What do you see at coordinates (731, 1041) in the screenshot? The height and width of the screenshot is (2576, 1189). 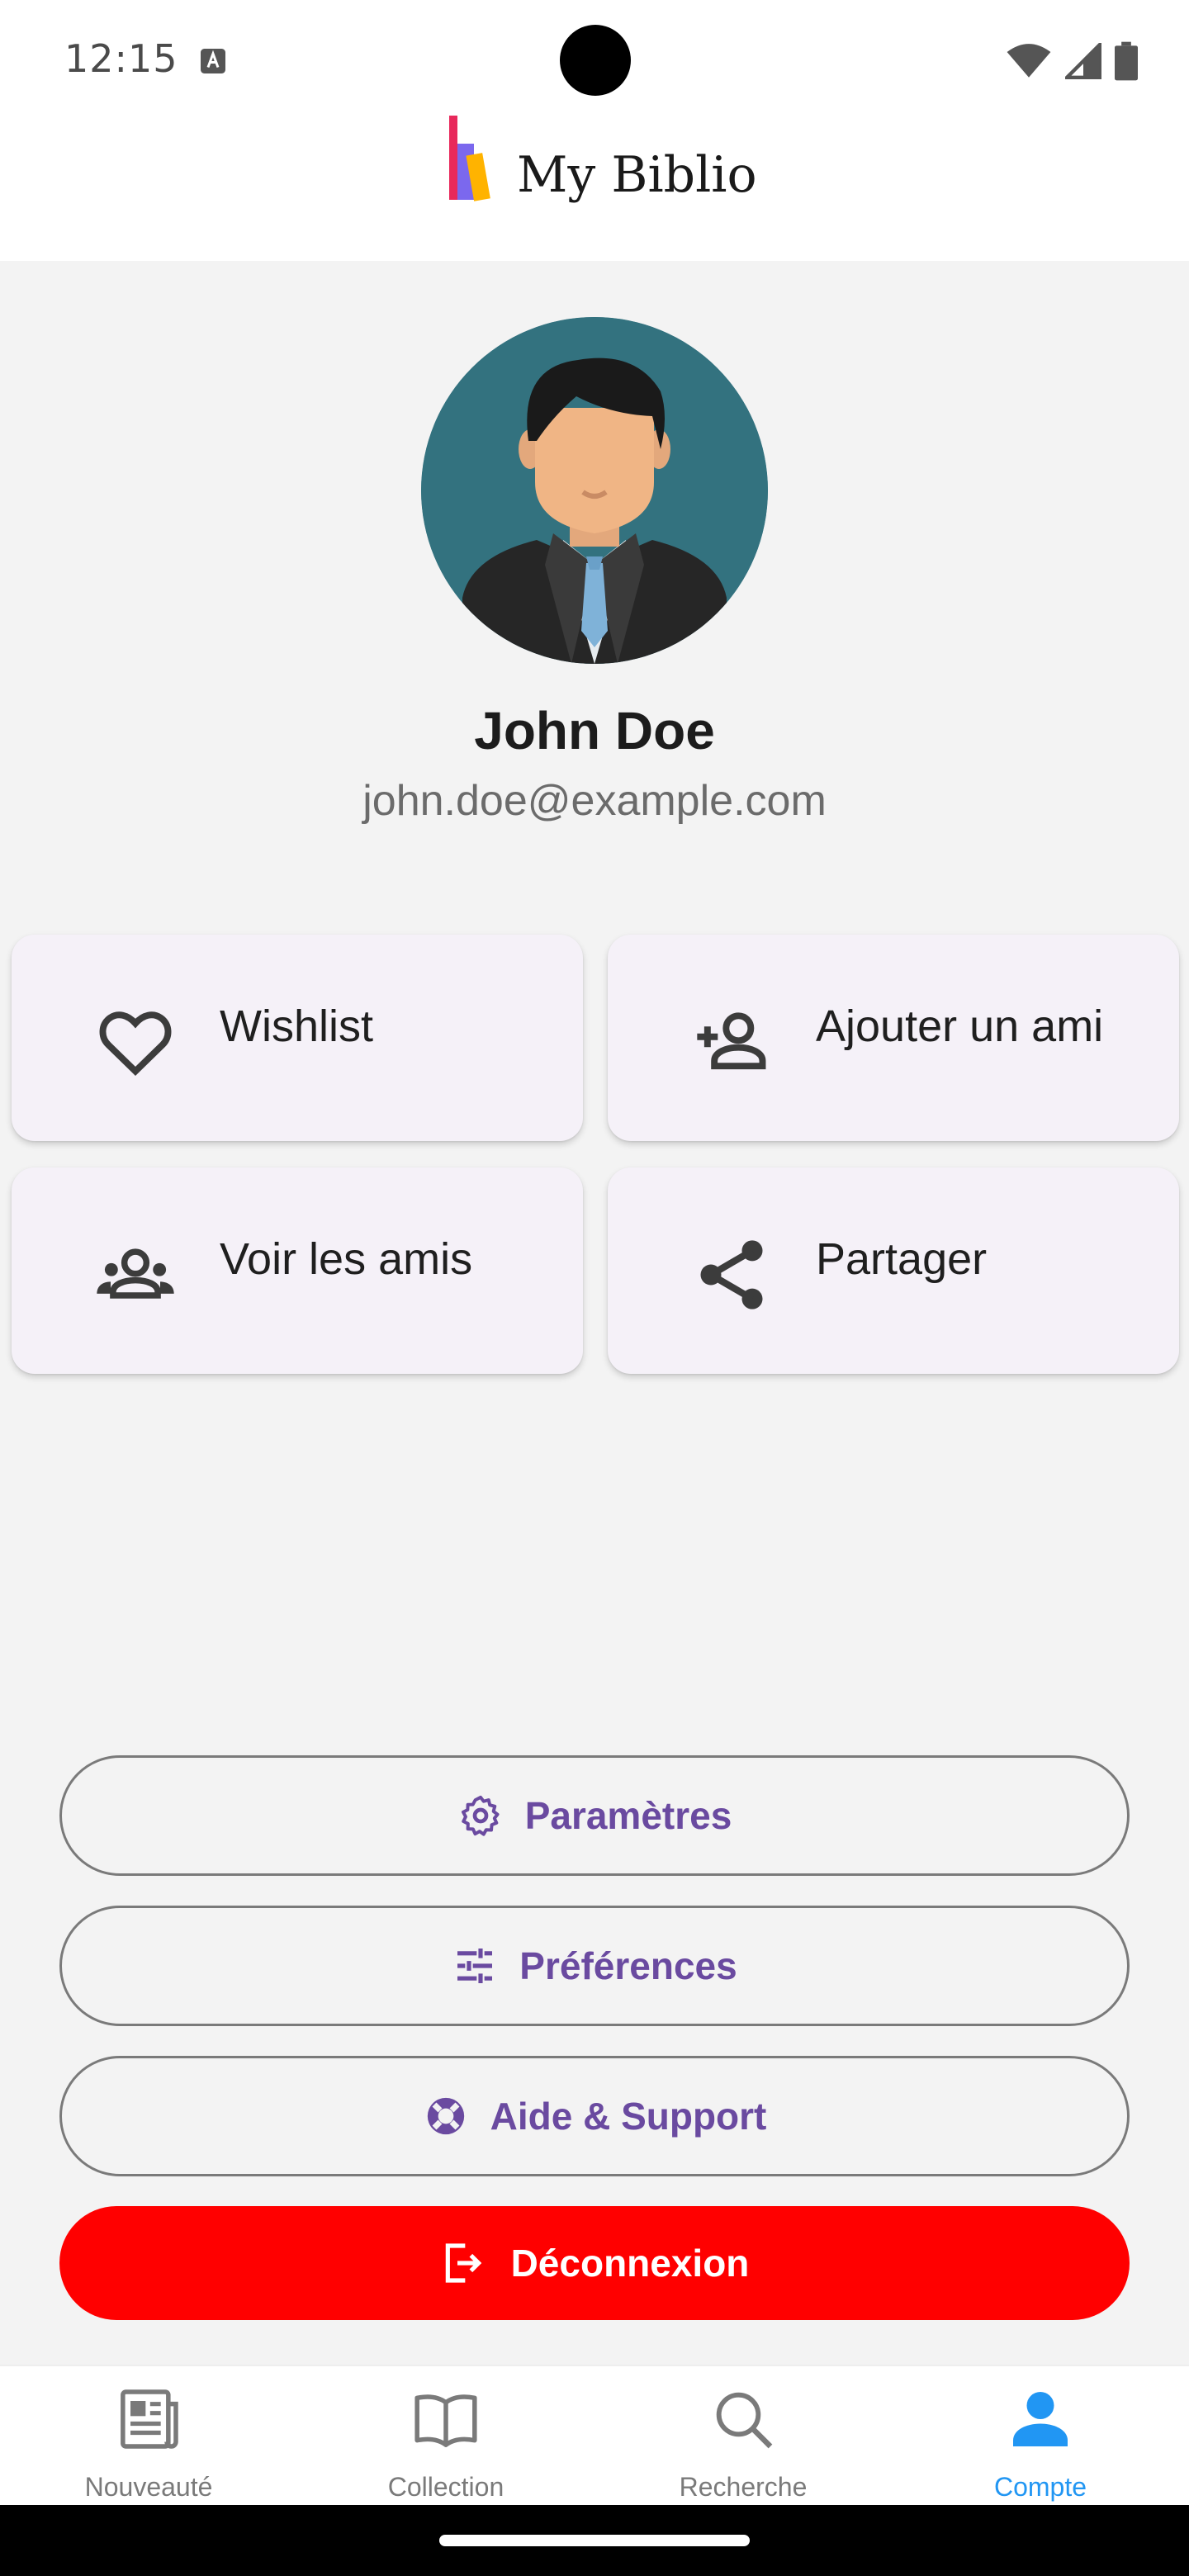 I see `person-add-icon` at bounding box center [731, 1041].